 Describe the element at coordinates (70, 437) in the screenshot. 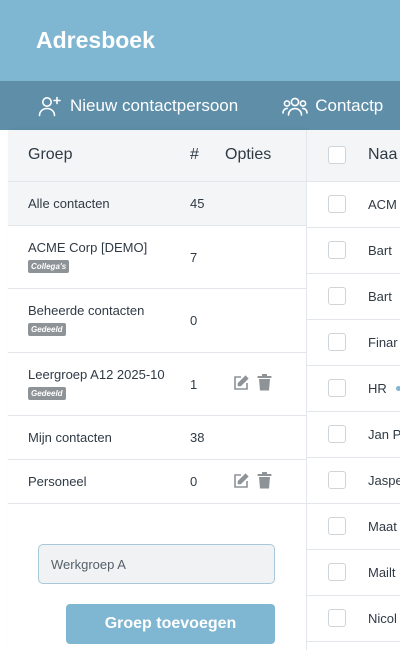

I see `group-name: Mijn contacten` at that location.